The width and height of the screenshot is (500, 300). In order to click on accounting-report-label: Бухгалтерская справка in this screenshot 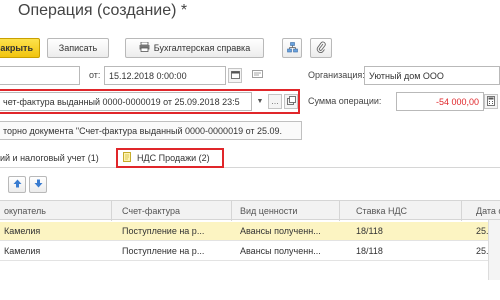, I will do `click(202, 48)`.